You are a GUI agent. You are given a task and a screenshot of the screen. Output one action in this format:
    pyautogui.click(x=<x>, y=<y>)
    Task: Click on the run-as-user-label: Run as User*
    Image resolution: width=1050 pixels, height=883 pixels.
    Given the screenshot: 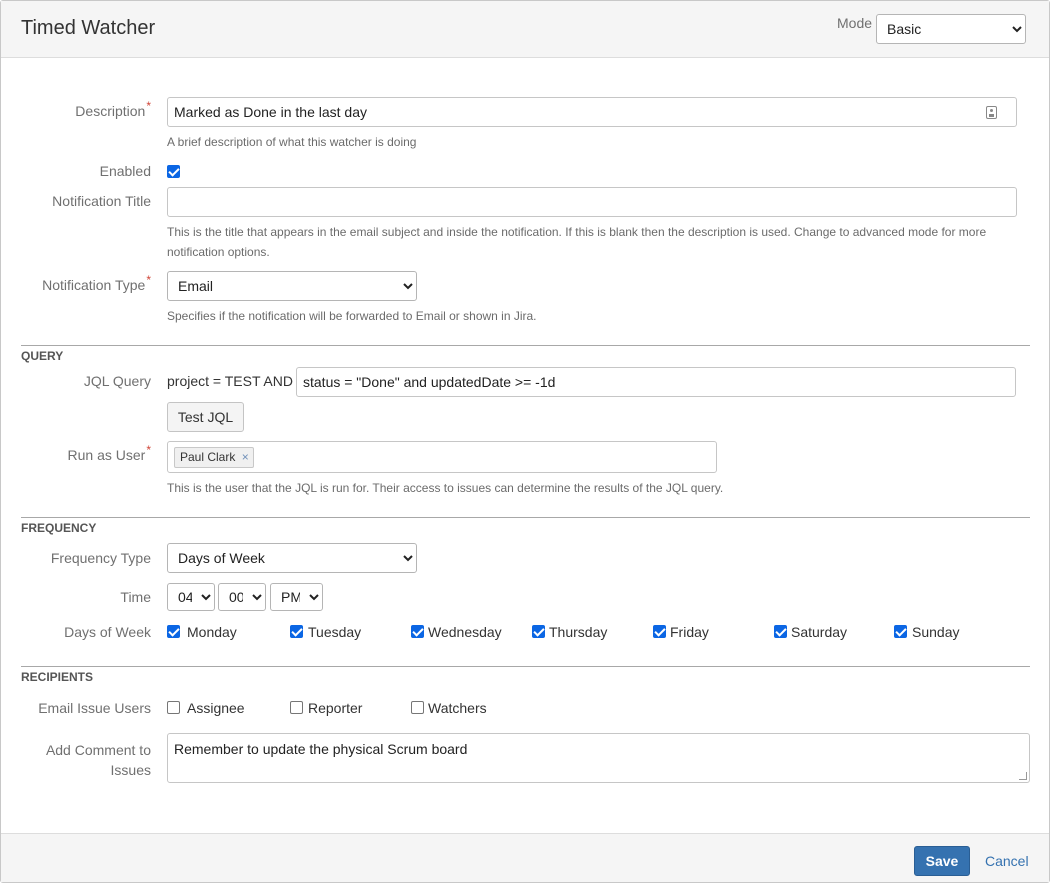 What is the action you would take?
    pyautogui.click(x=76, y=453)
    